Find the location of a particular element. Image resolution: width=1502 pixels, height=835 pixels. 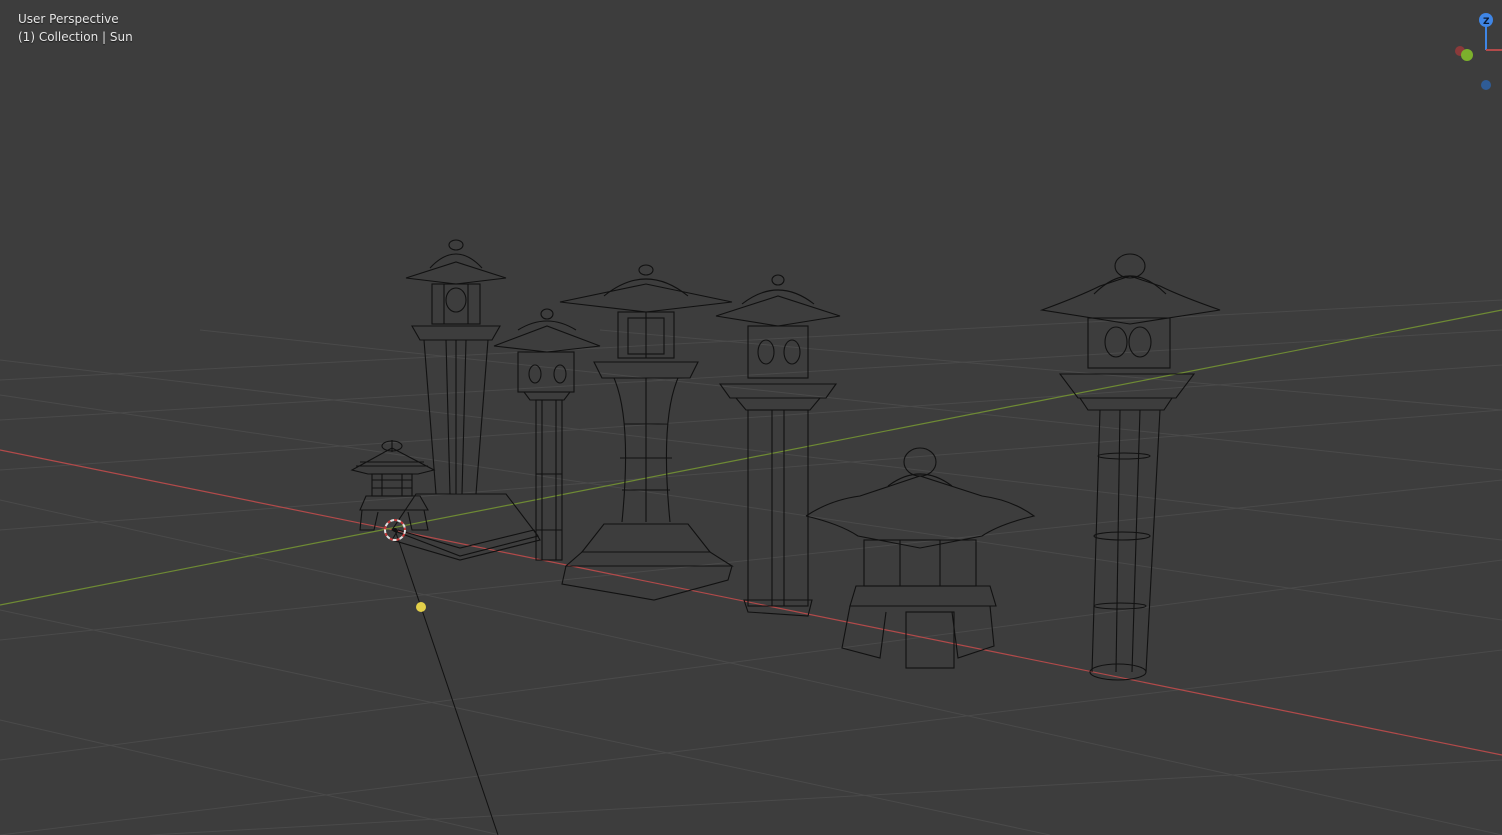

central-lantern is located at coordinates (646, 432).